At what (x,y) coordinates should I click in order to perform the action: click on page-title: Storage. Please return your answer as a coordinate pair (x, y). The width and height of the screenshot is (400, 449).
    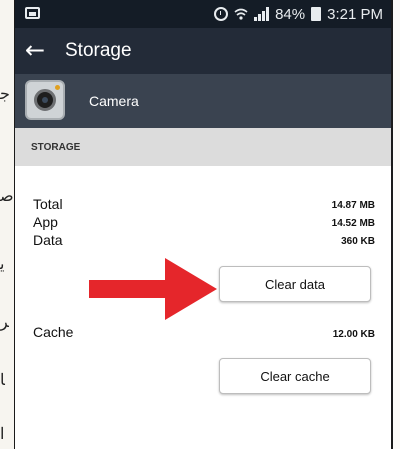
    Looking at the image, I should click on (98, 50).